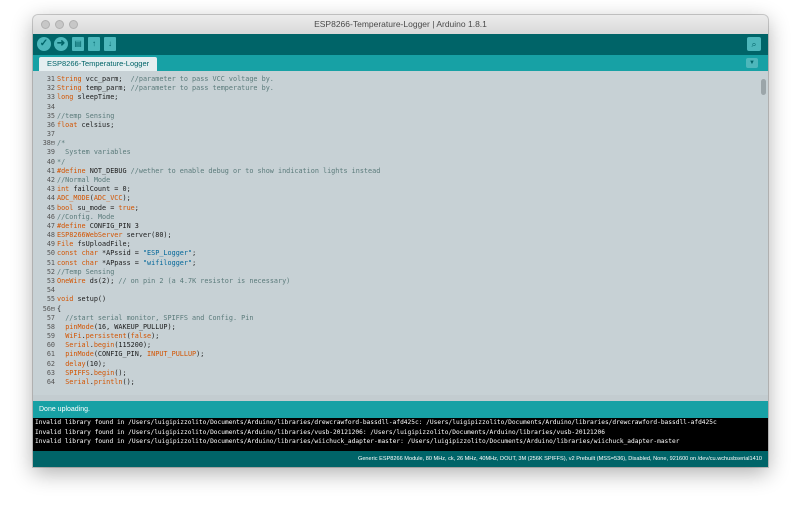  I want to click on code-text: //Config. Mode, so click(86, 216).